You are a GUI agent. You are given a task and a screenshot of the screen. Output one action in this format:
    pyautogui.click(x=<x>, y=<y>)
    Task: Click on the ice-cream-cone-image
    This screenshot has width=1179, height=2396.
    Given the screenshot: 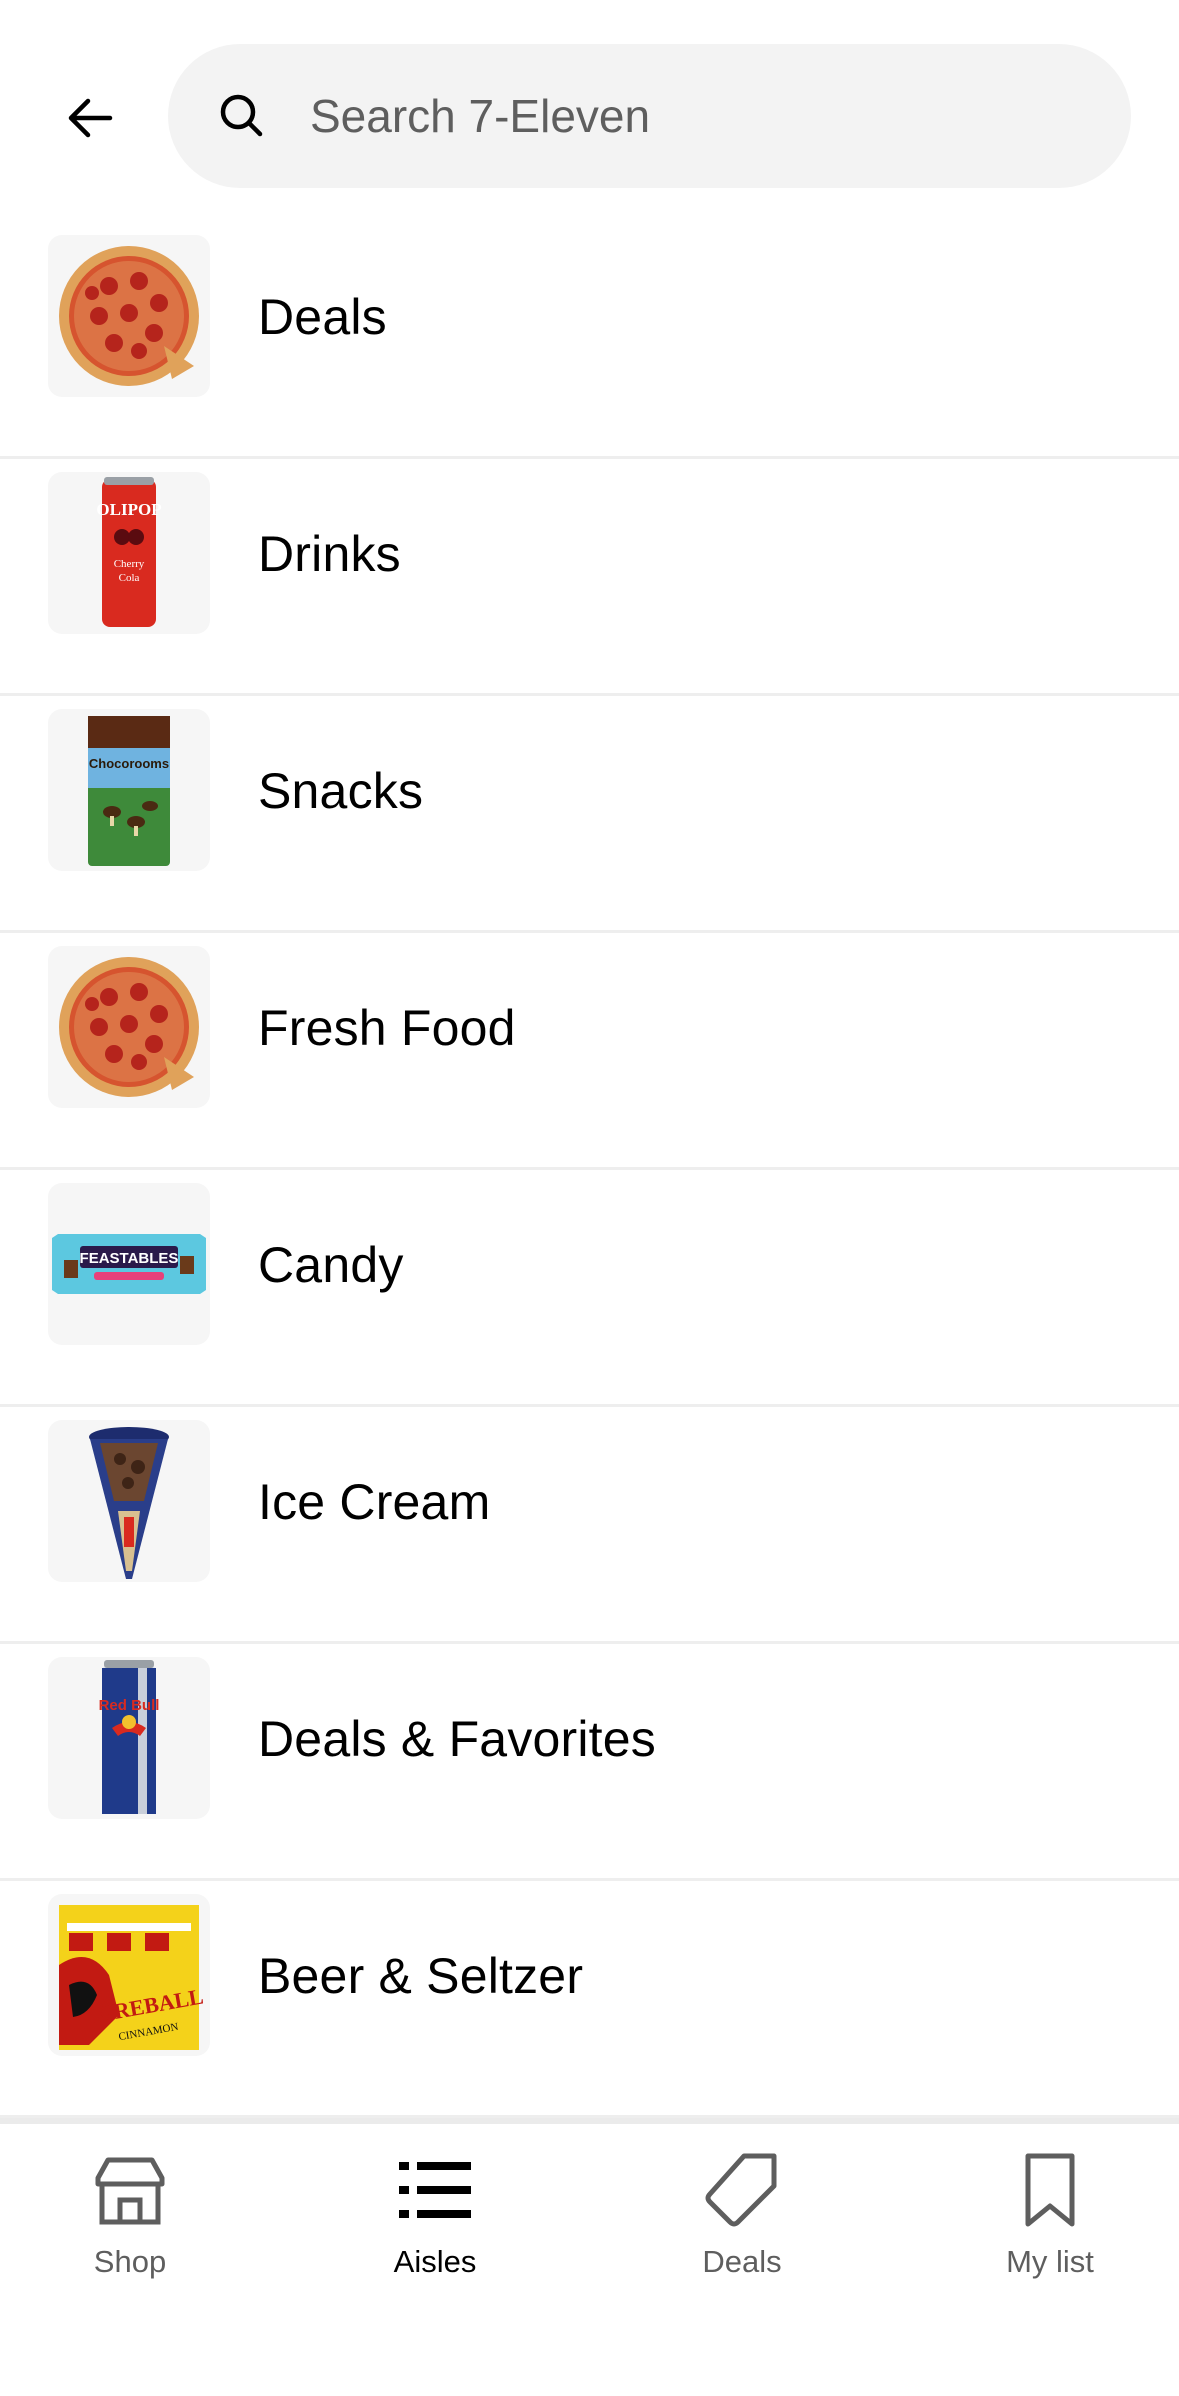 What is the action you would take?
    pyautogui.click(x=129, y=1503)
    